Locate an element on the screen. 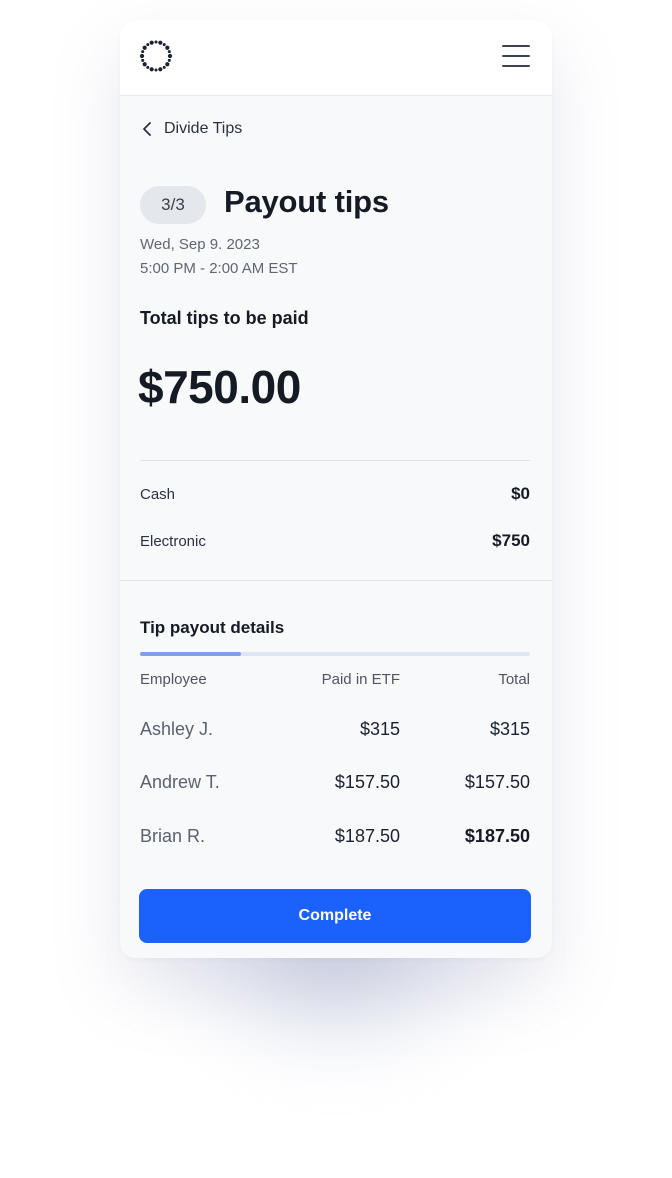 This screenshot has width=672, height=1178. column-header-total: Total is located at coordinates (514, 679).